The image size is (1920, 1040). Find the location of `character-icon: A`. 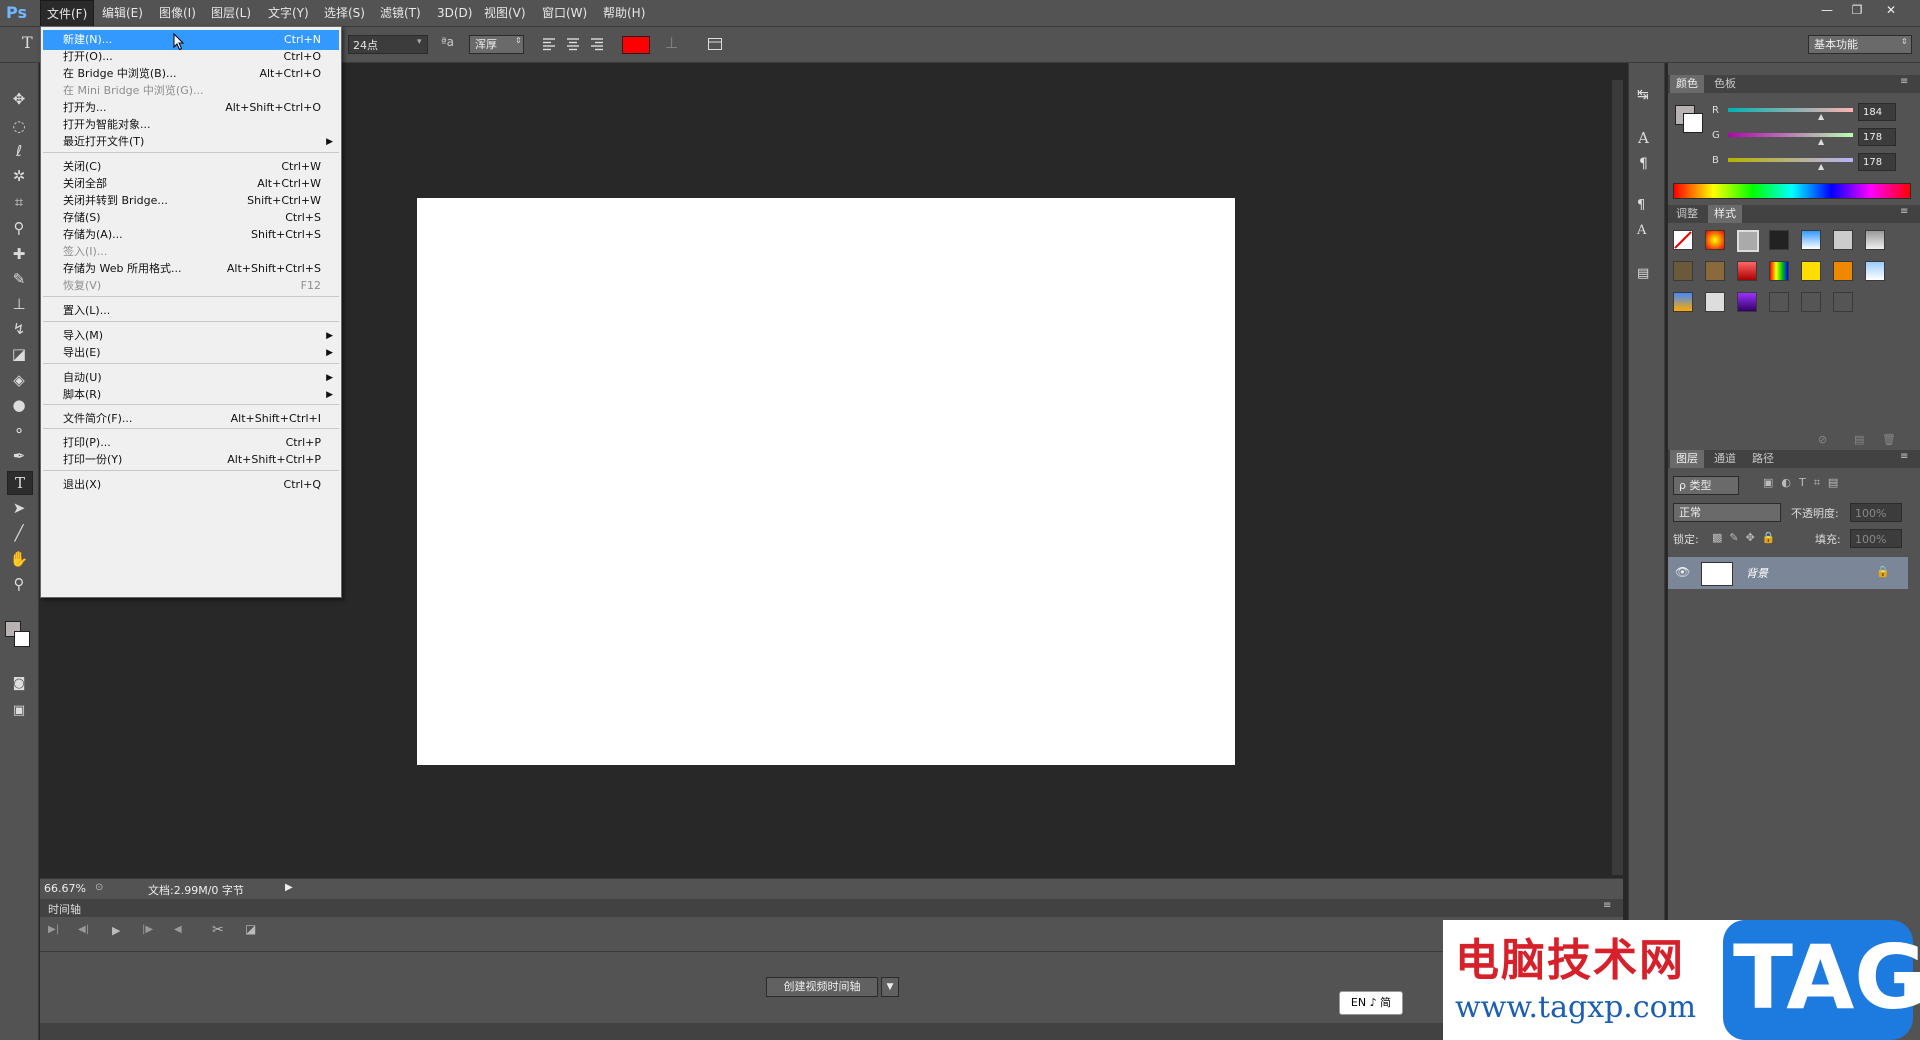

character-icon: A is located at coordinates (1643, 138).